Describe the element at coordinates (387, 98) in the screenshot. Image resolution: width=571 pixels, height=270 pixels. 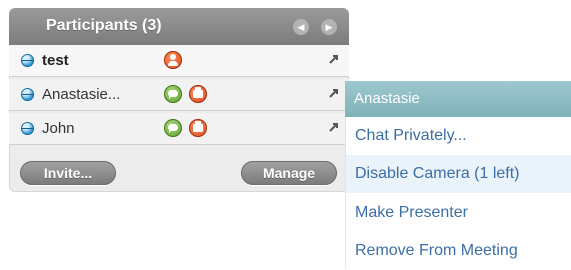
I see `context-menu-title: Anastasie` at that location.